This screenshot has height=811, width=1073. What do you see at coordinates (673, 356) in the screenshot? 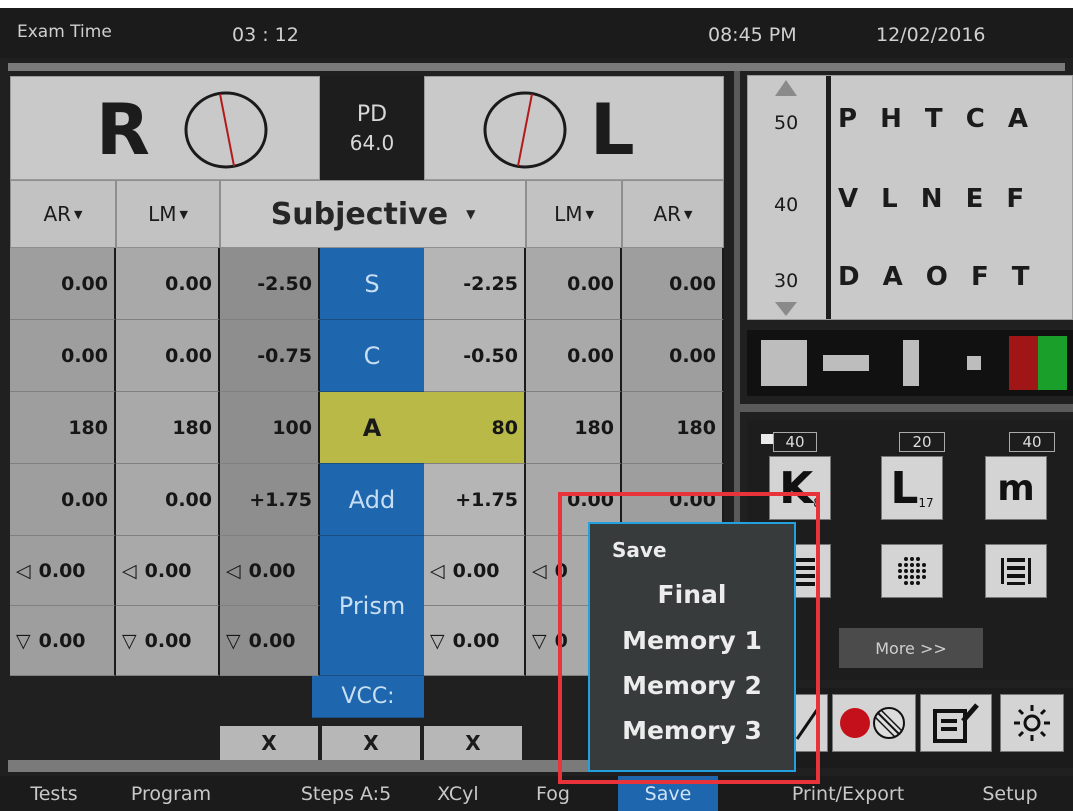
I see `ar-left-cyl: 0.00` at bounding box center [673, 356].